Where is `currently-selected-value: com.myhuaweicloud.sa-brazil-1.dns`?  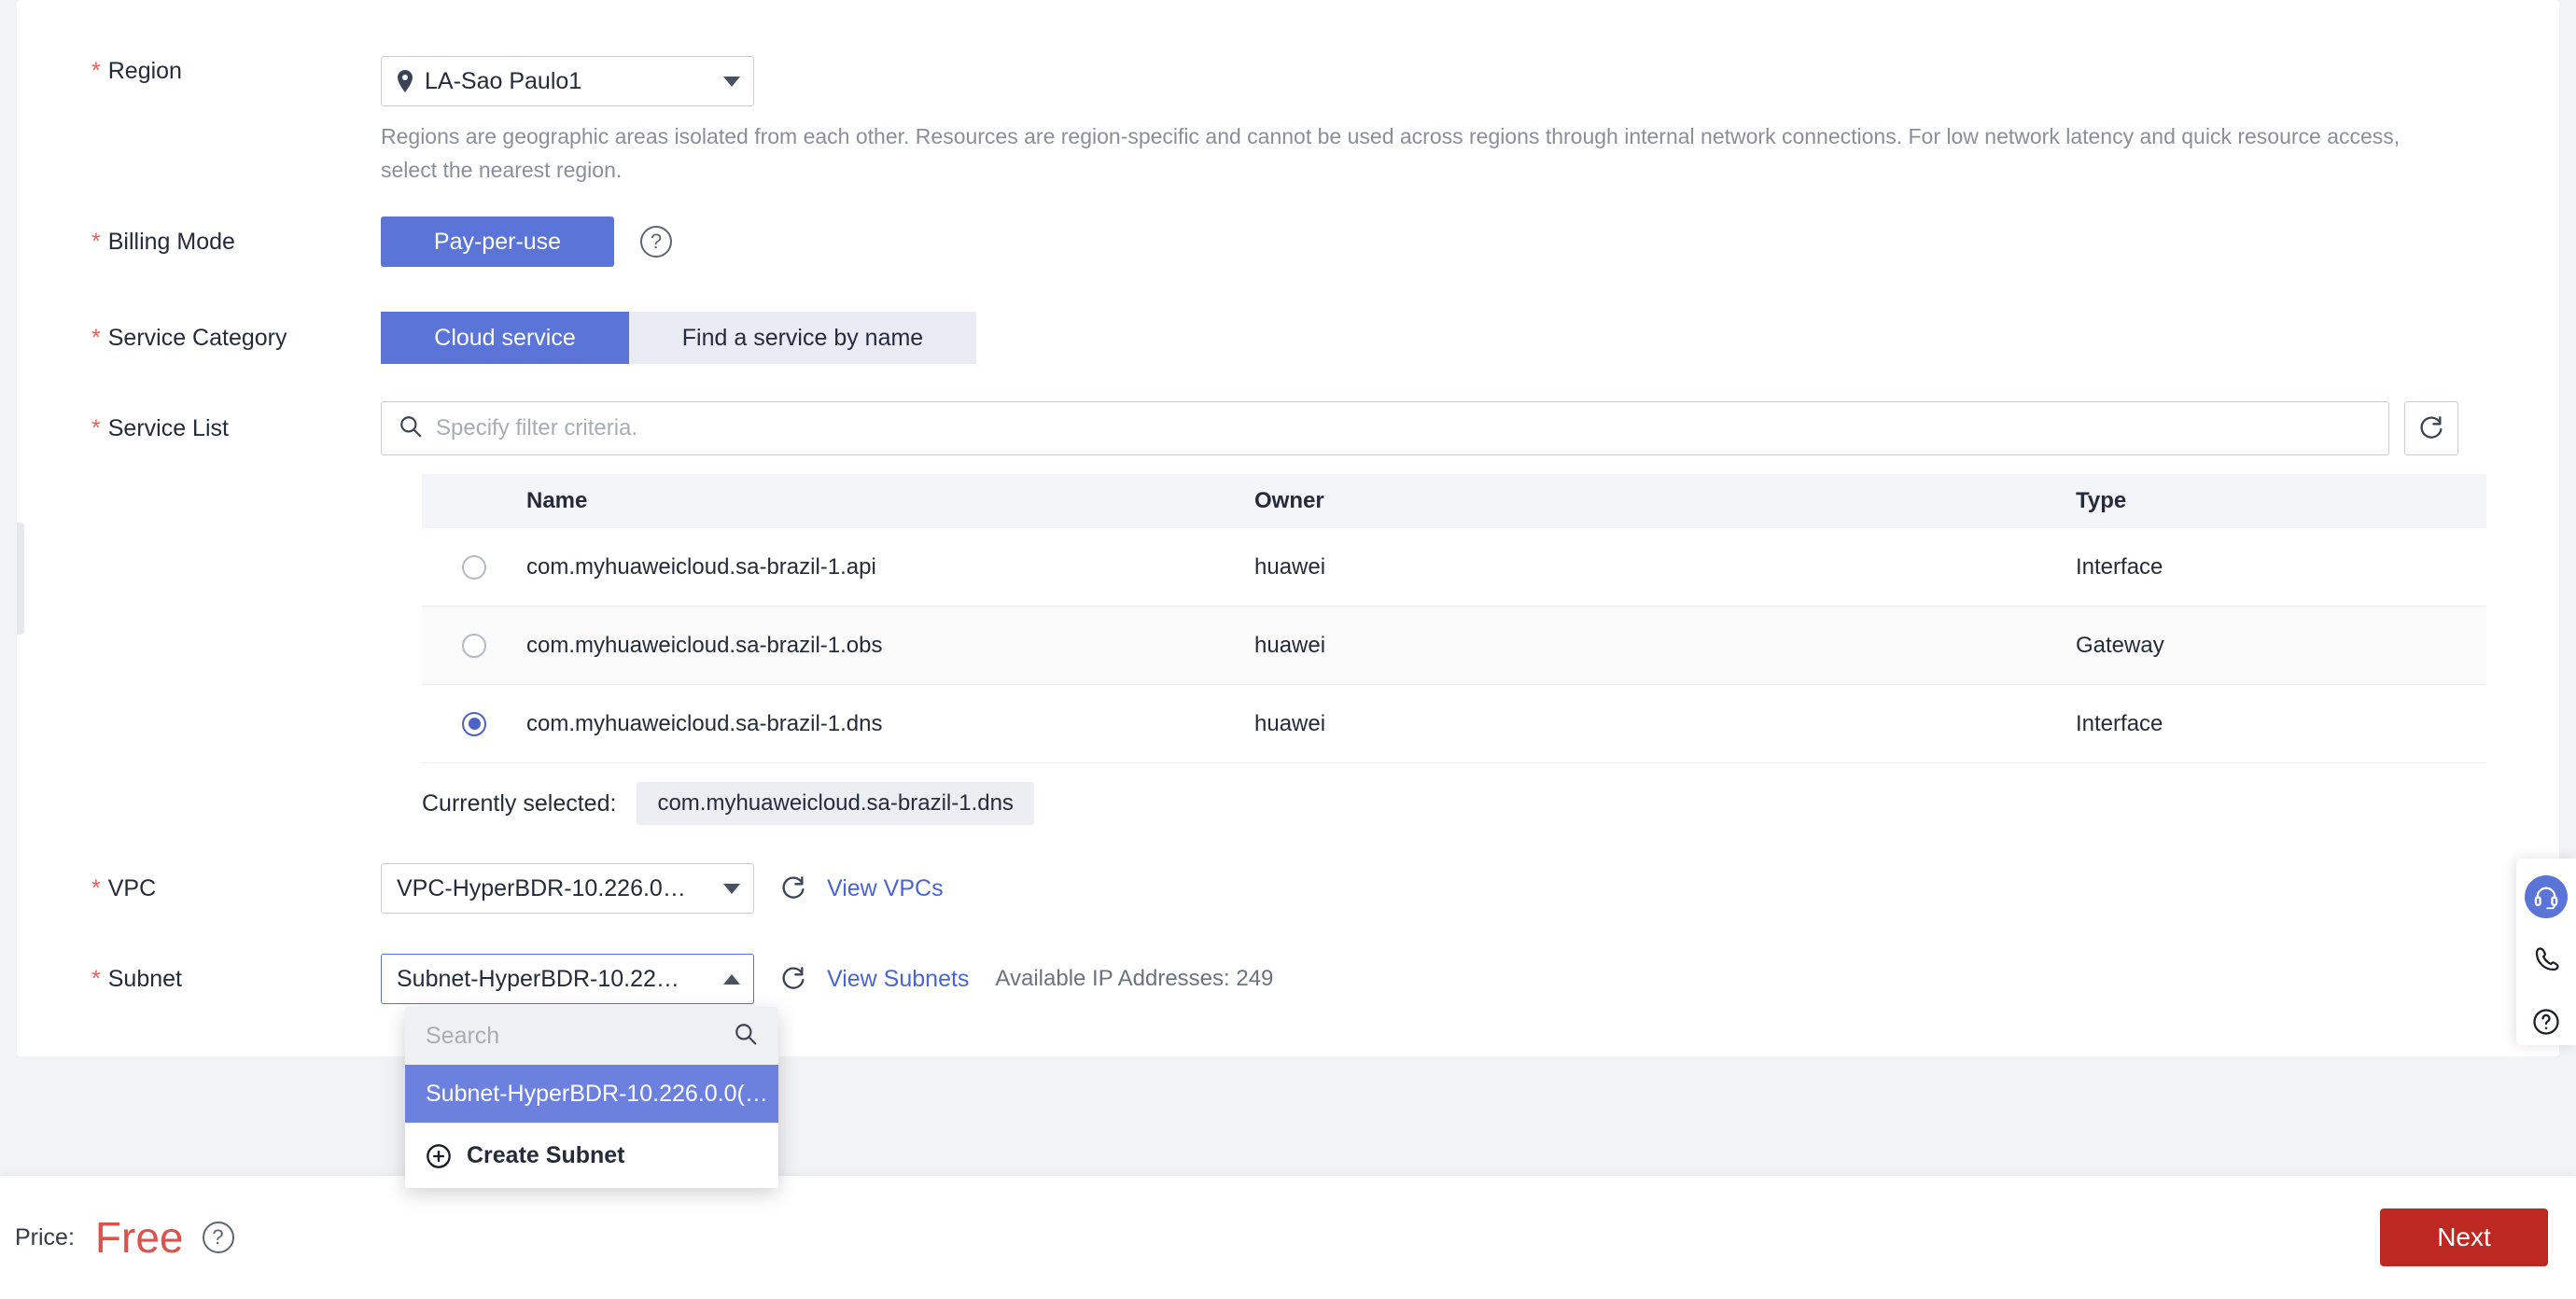 currently-selected-value: com.myhuaweicloud.sa-brazil-1.dns is located at coordinates (835, 803).